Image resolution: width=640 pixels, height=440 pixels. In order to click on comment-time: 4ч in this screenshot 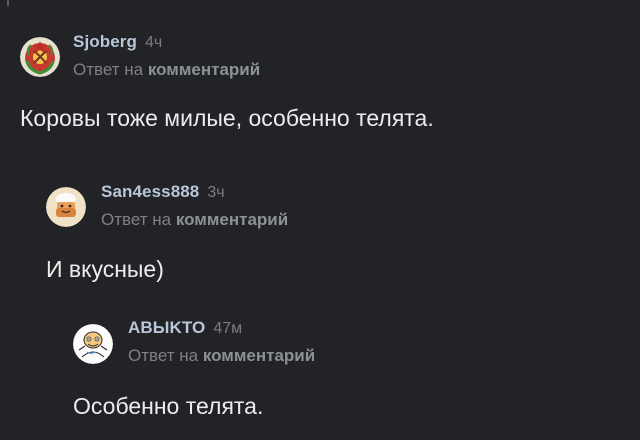, I will do `click(154, 42)`.